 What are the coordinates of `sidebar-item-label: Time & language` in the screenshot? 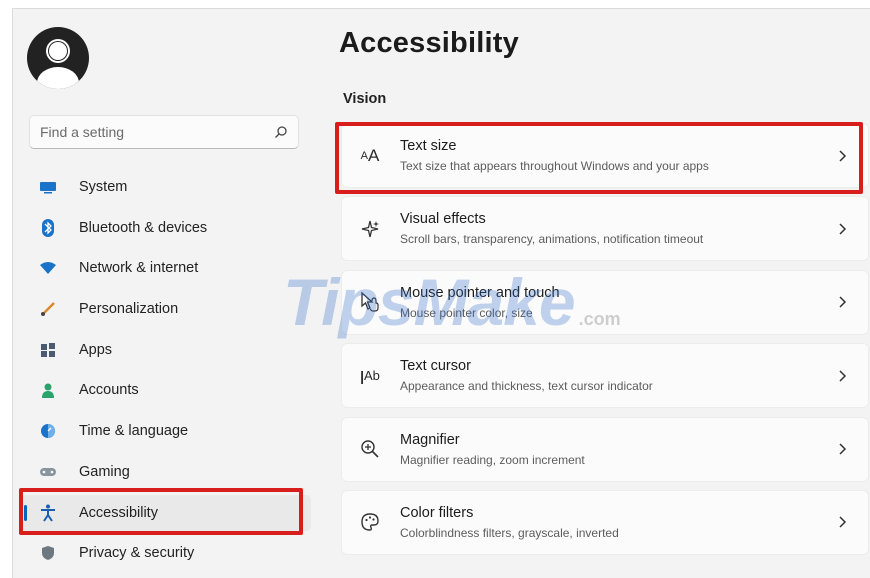 It's located at (134, 431).